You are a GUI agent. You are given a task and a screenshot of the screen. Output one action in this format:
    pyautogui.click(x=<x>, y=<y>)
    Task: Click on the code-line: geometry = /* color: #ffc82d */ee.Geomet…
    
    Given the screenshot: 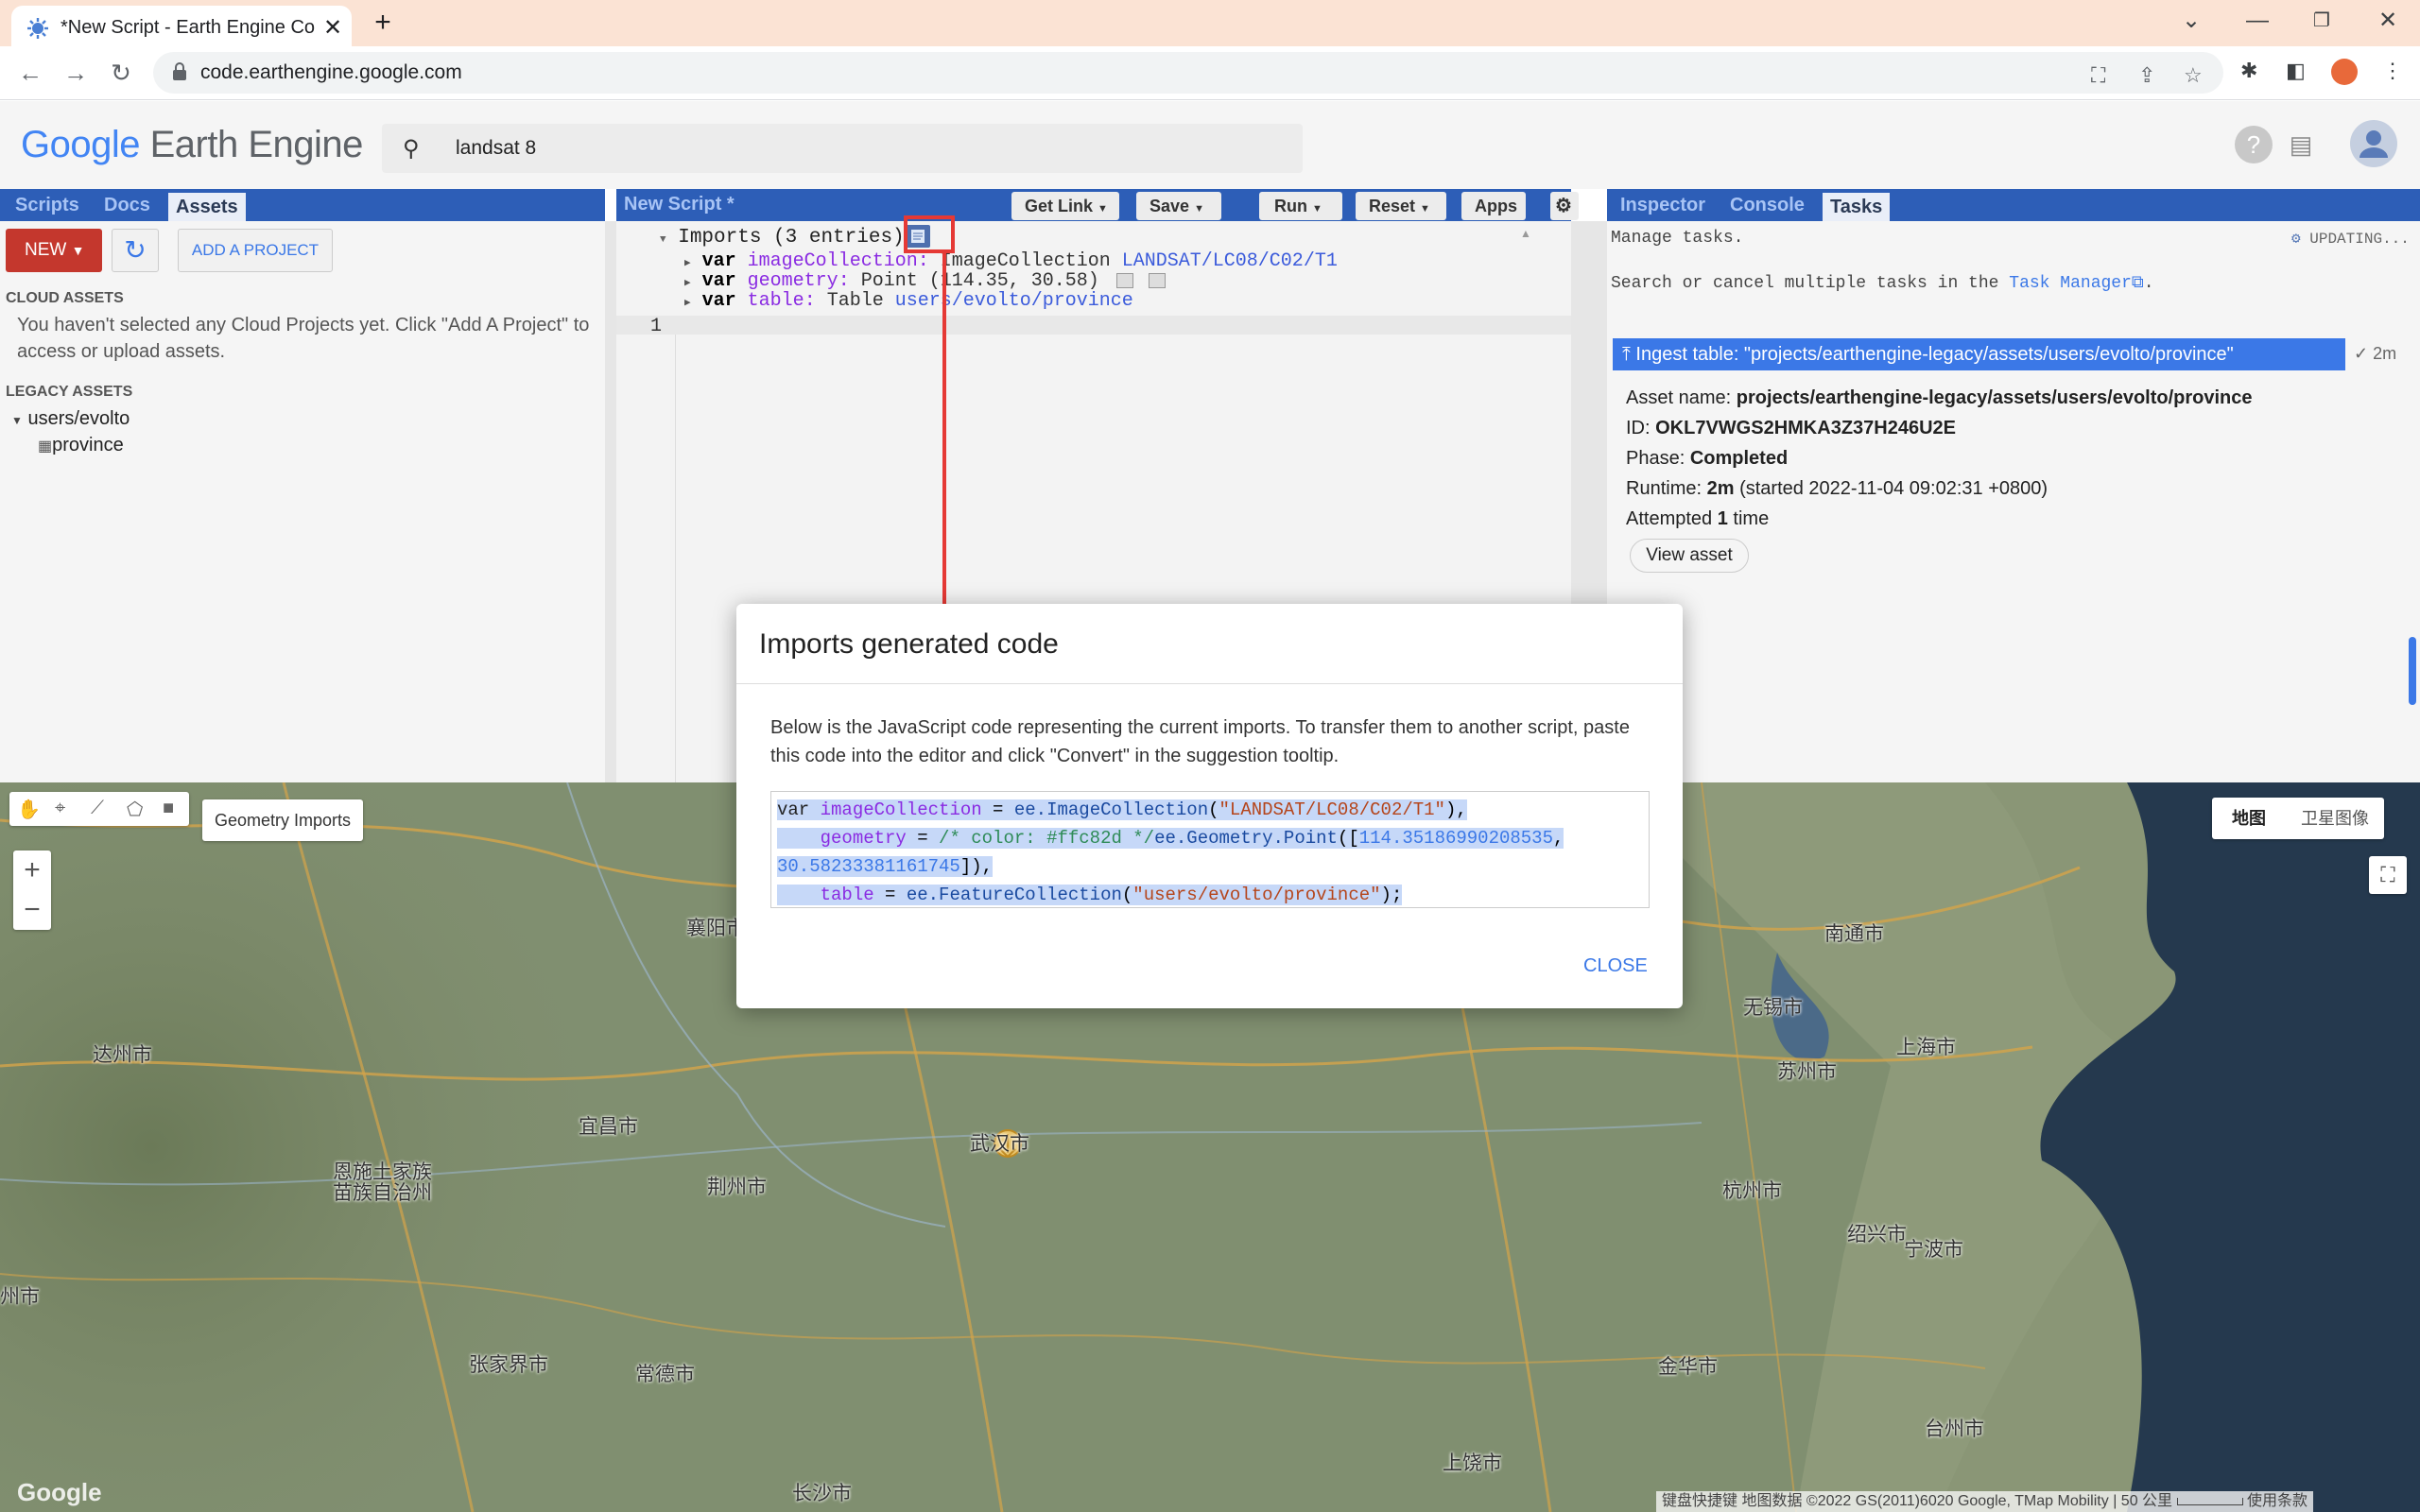 What is the action you would take?
    pyautogui.click(x=1210, y=838)
    